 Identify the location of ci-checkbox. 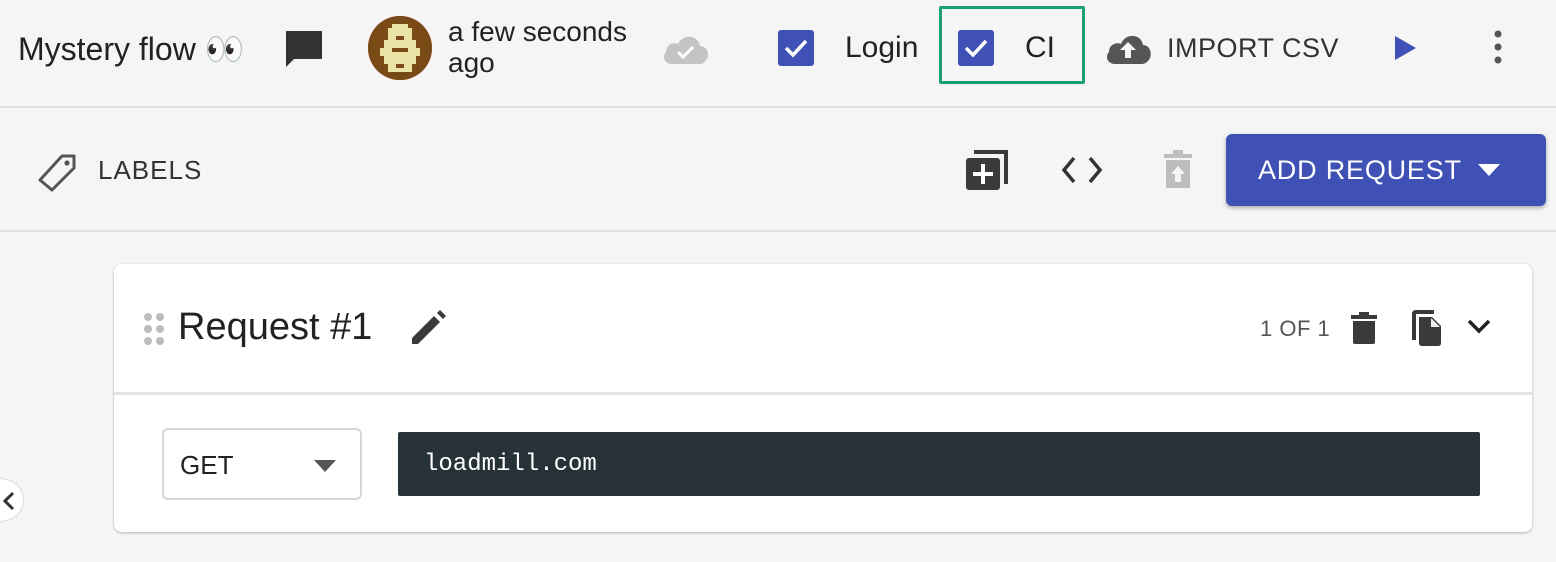
(976, 48).